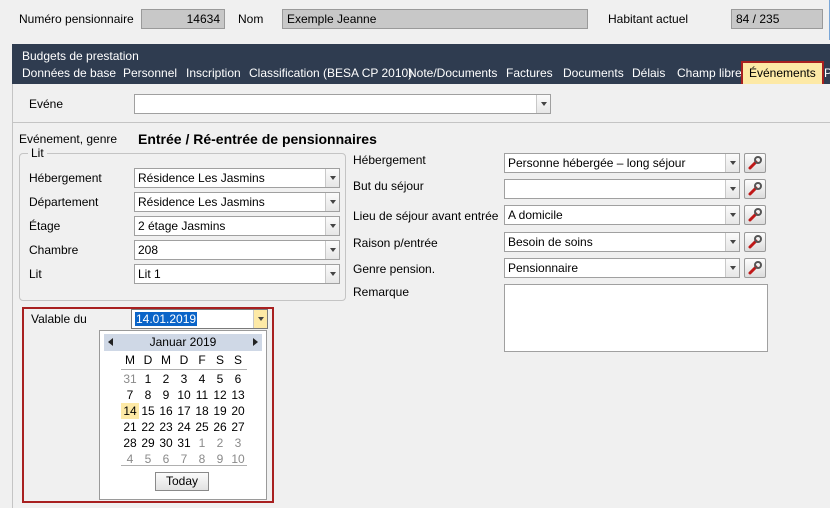  I want to click on lit-departement-label: Département, so click(64, 202).